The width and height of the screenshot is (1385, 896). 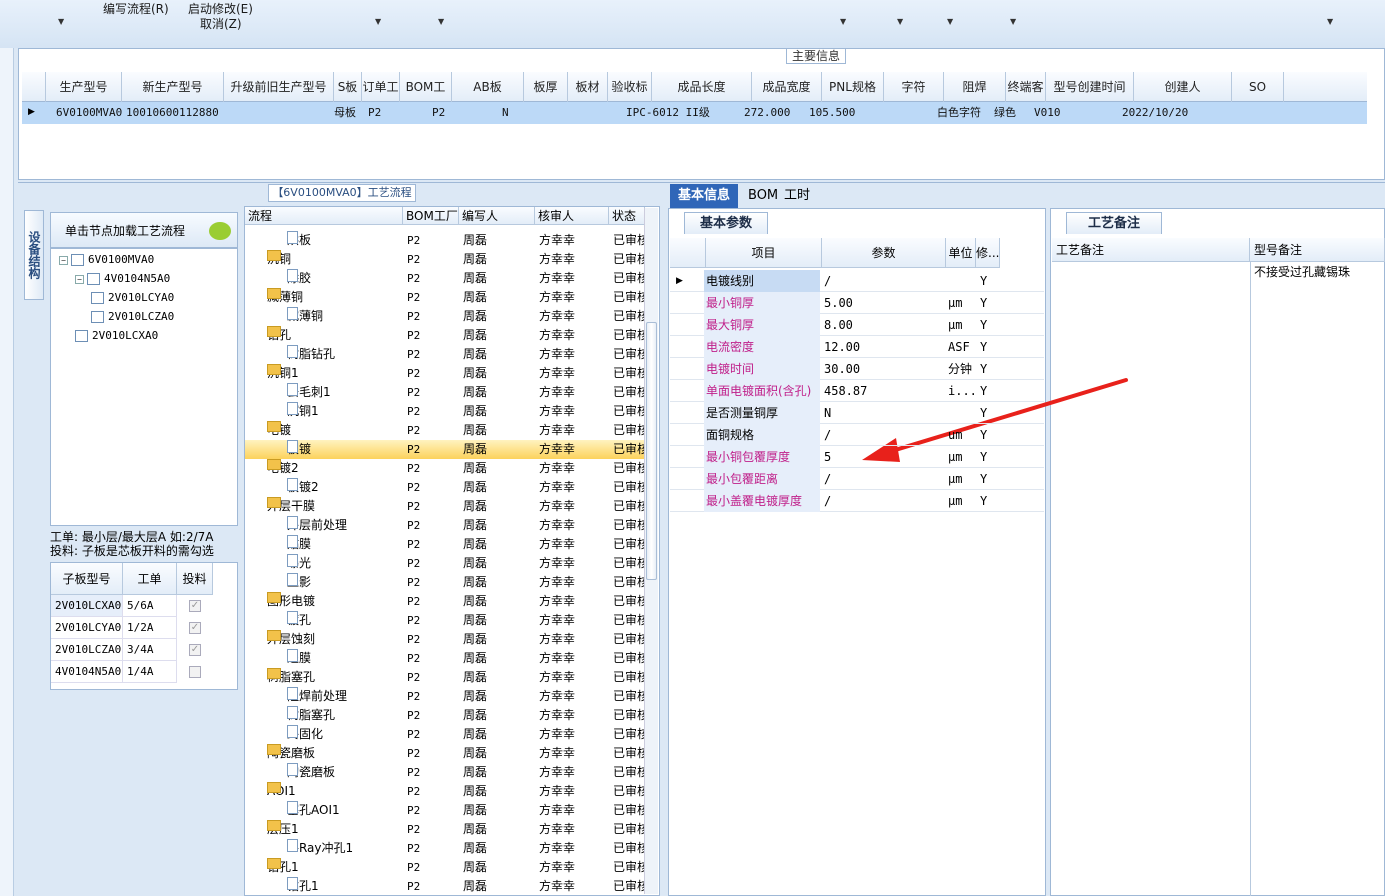 I want to click on column-header: 订单工厂, so click(x=381, y=98).